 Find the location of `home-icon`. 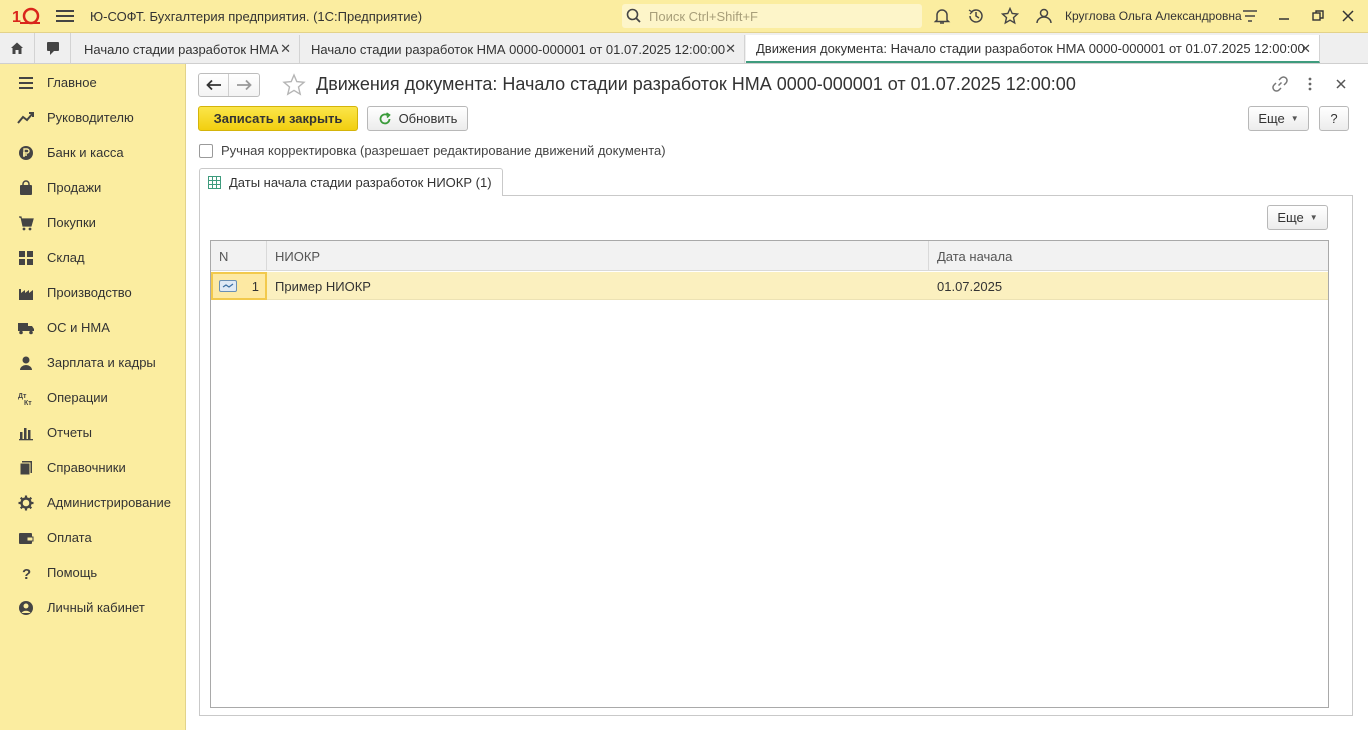

home-icon is located at coordinates (17, 48).